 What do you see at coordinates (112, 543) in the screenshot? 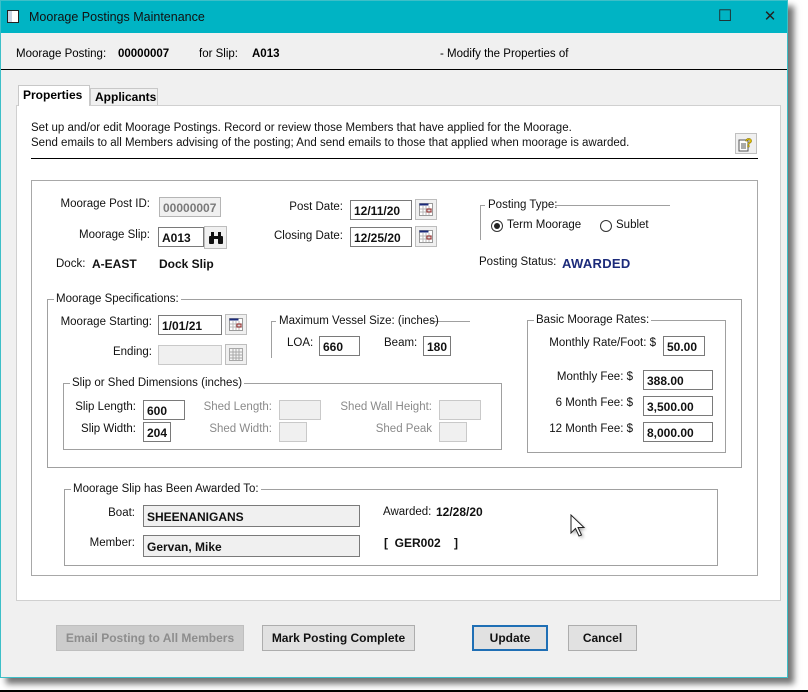
I see `member-label: Member:` at bounding box center [112, 543].